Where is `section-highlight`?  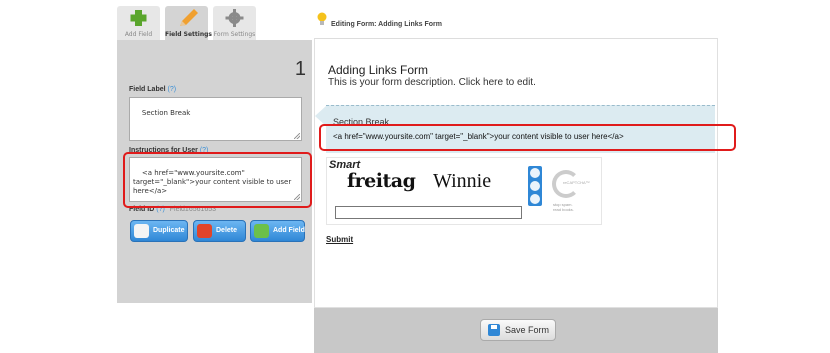
section-highlight is located at coordinates (527, 137).